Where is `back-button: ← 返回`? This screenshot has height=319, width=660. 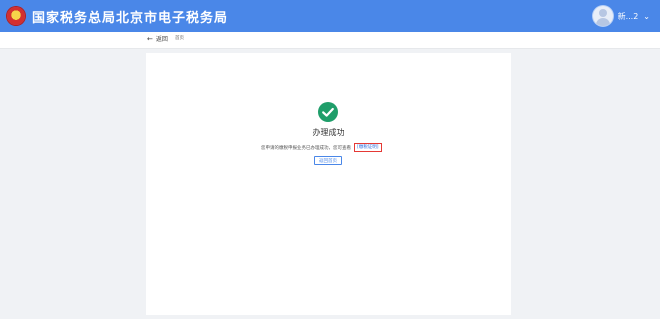 back-button: ← 返回 is located at coordinates (157, 39).